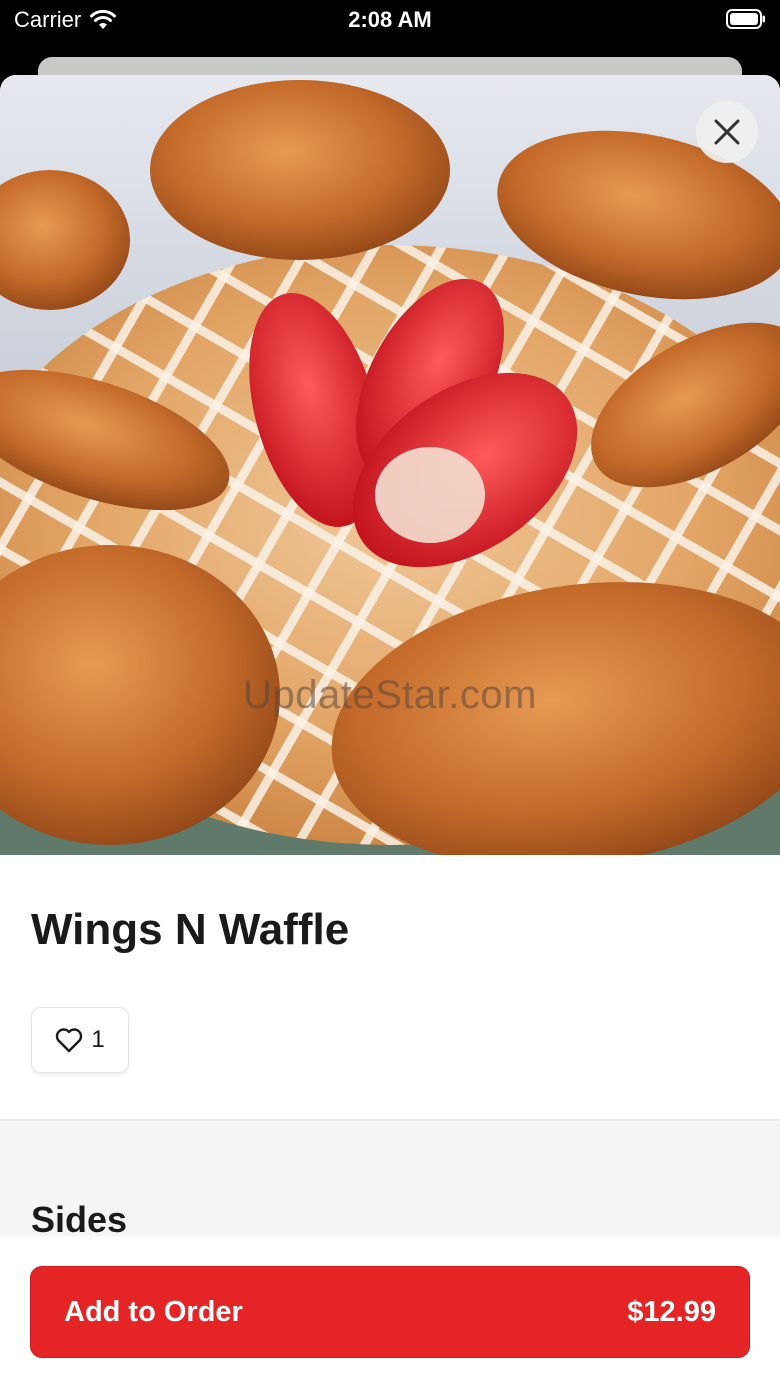  What do you see at coordinates (153, 1311) in the screenshot?
I see `add-to-order-label: Add to Order` at bounding box center [153, 1311].